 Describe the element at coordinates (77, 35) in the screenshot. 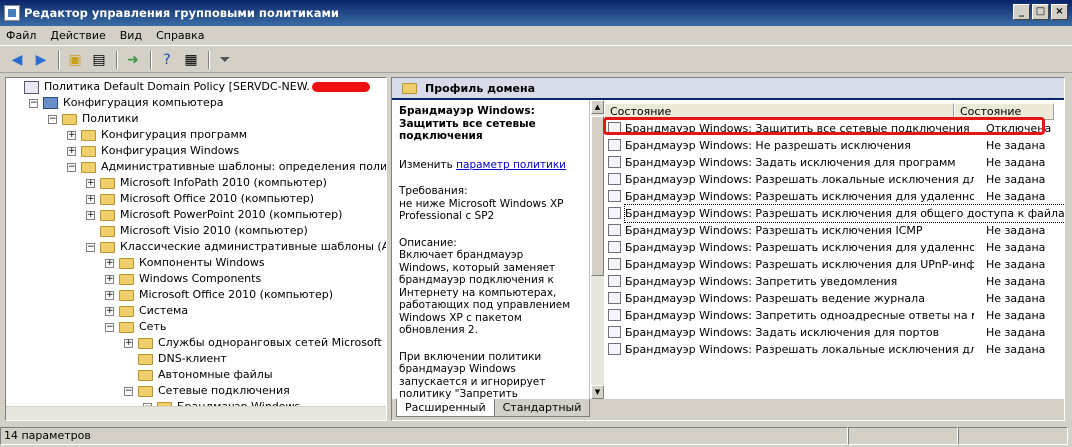

I see `menu-action: Действие` at that location.